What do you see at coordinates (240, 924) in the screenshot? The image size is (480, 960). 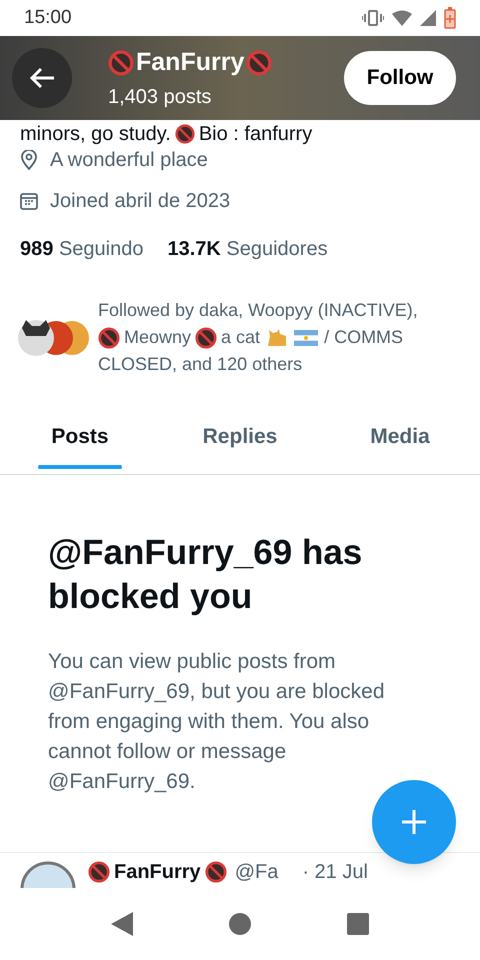 I see `nav-home-icon` at bounding box center [240, 924].